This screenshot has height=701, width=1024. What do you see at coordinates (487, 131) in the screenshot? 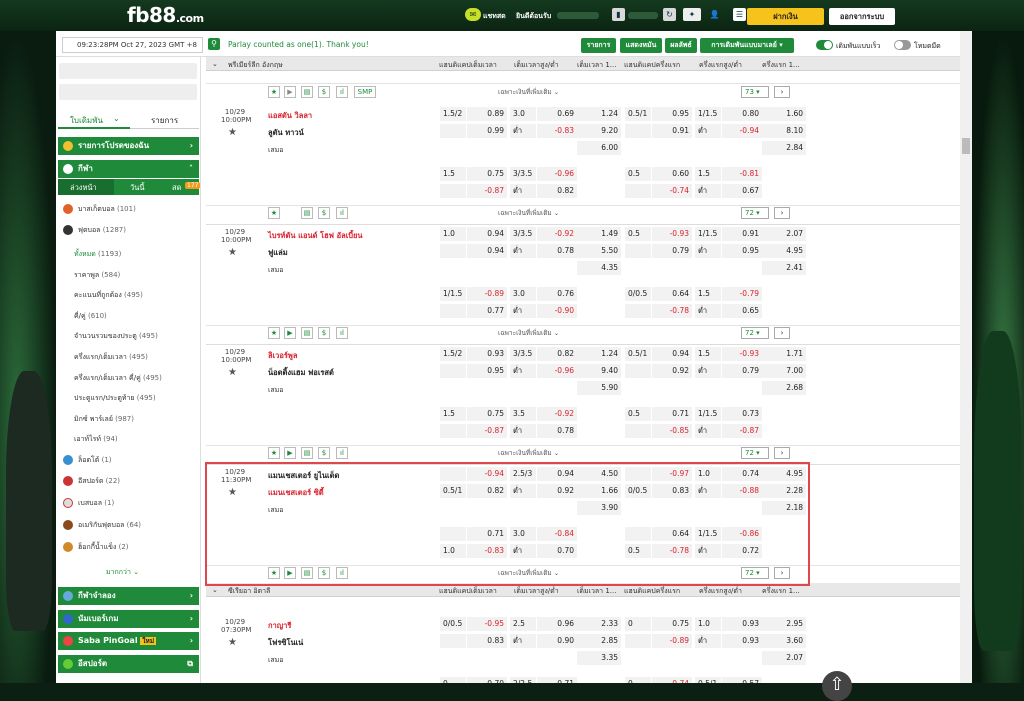
I see `odds-cell: 0.99` at bounding box center [487, 131].